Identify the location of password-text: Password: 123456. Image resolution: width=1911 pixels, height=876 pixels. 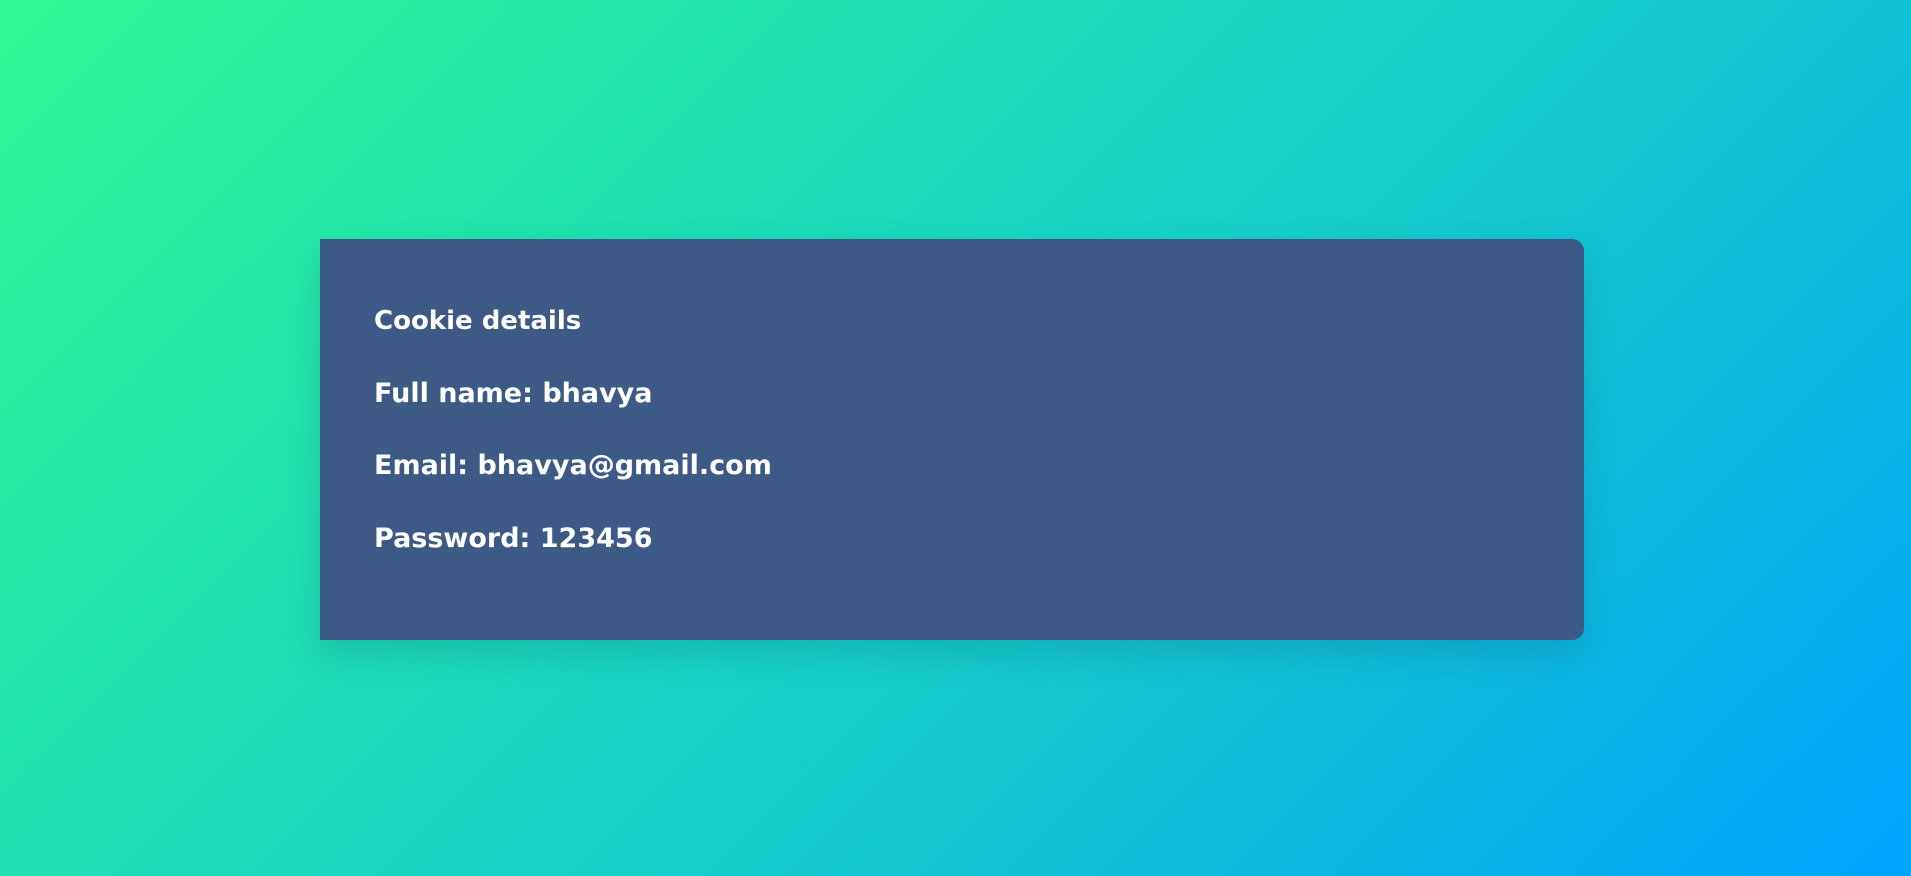
(513, 538).